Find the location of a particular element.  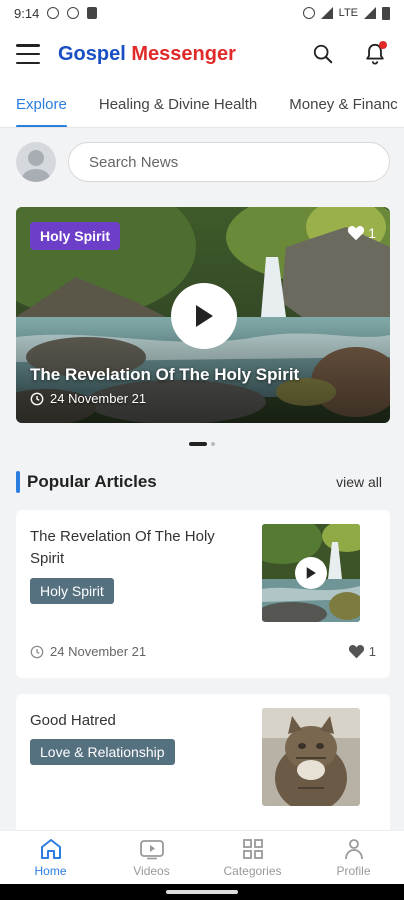

featured-date-row: 24 November 21 is located at coordinates (88, 398).